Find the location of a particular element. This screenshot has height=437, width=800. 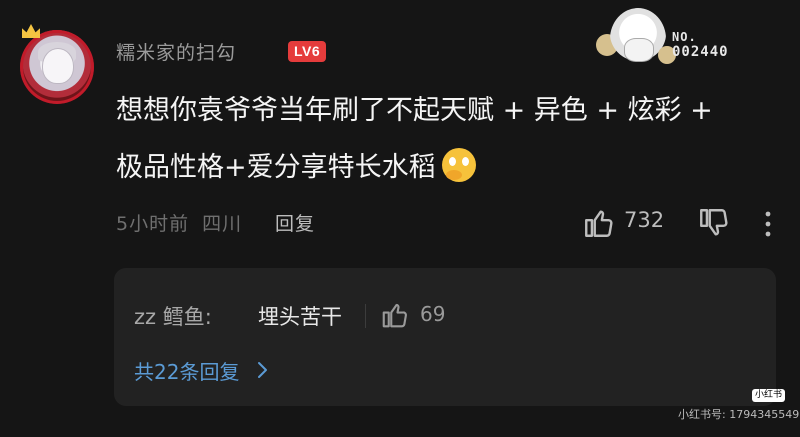

comment-text-line2-wrap: 极品性格+爱分享特长水稻 is located at coordinates (446, 167).